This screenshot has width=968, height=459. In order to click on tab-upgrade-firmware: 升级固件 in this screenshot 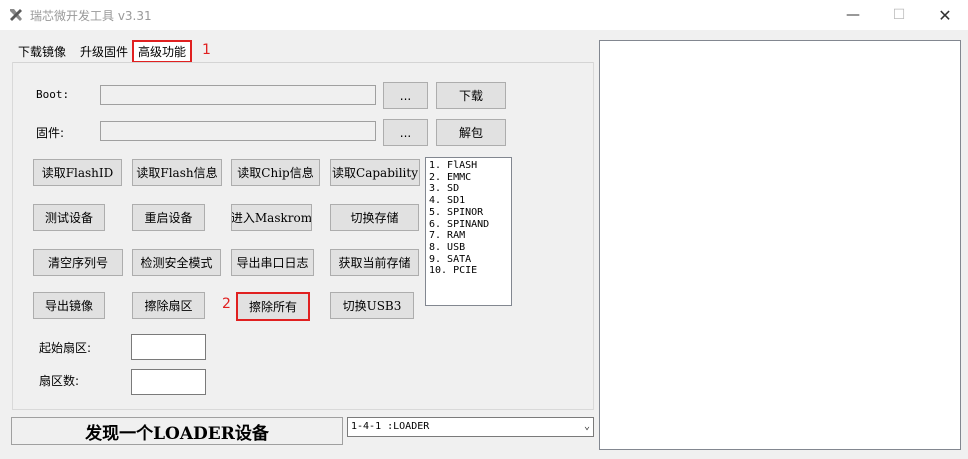, I will do `click(104, 52)`.